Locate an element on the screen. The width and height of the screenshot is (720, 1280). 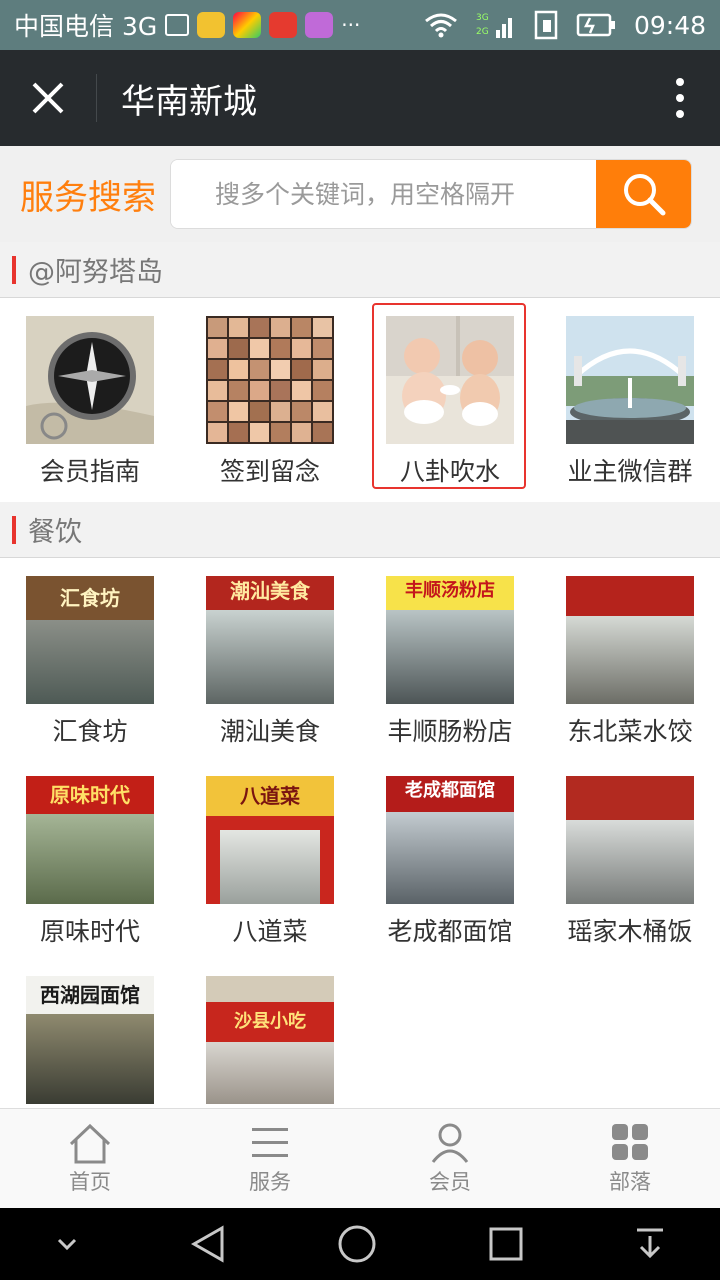
signal-icon: 3G 2G is located at coordinates (494, 25).